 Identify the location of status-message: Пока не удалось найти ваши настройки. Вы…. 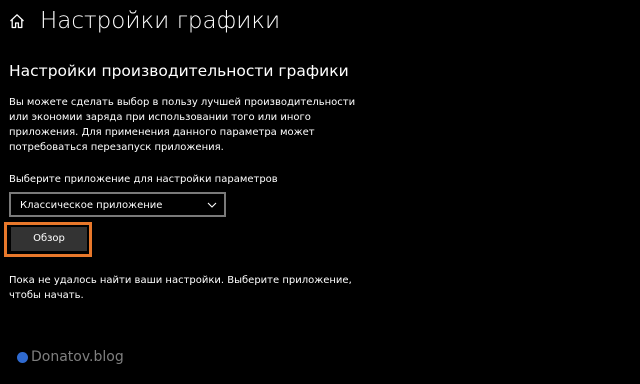
(180, 288).